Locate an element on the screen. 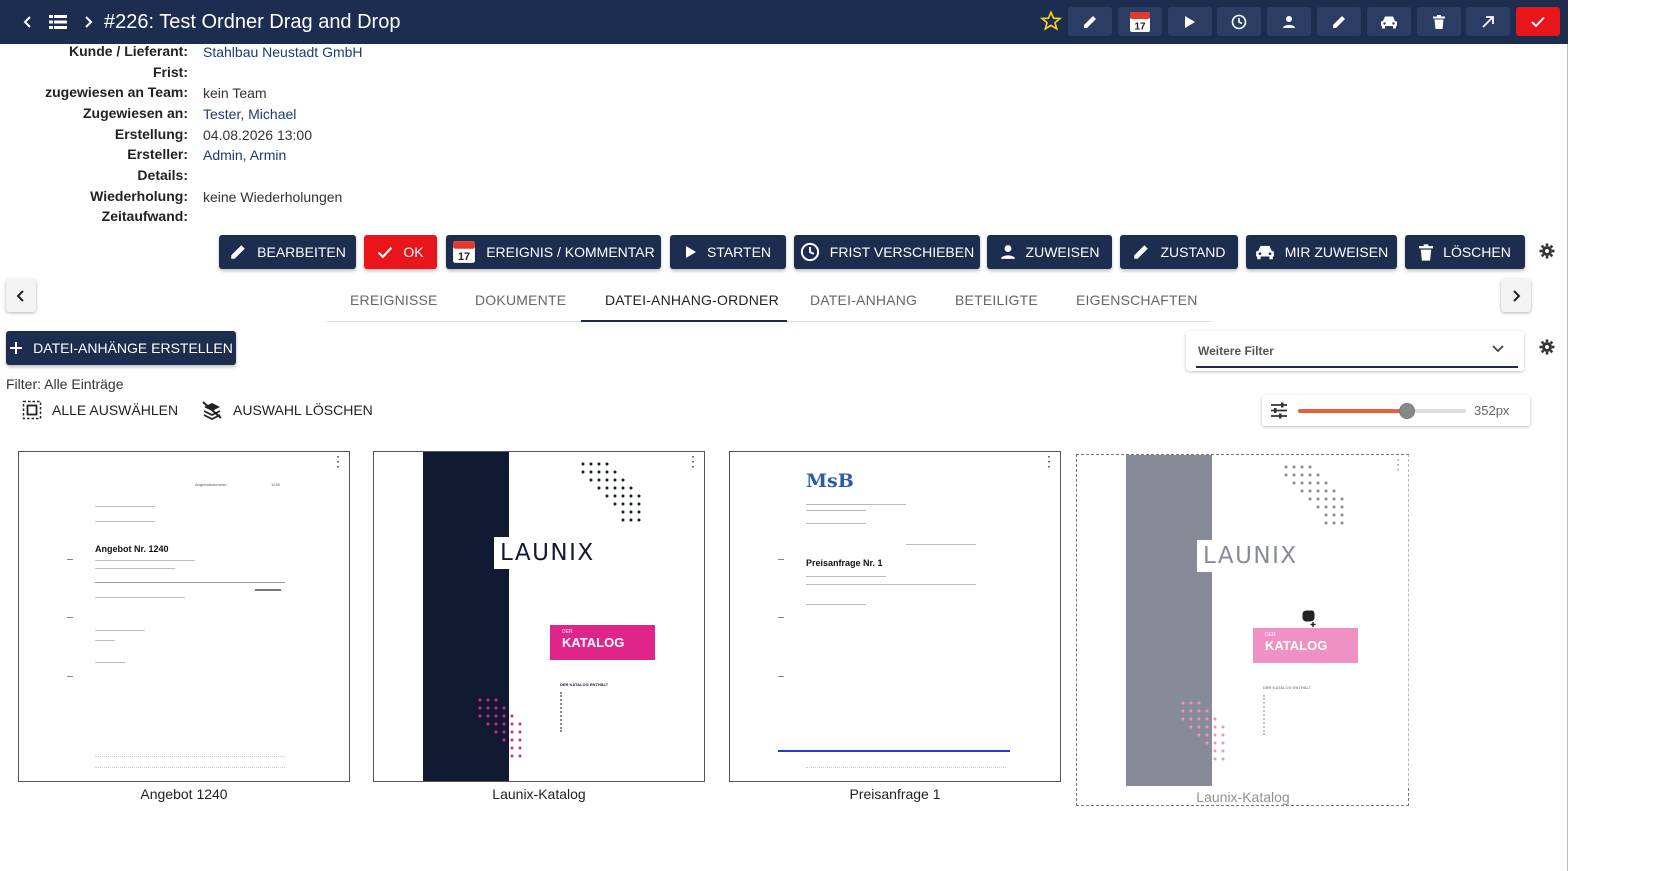  chevron-right-icon is located at coordinates (1517, 295).